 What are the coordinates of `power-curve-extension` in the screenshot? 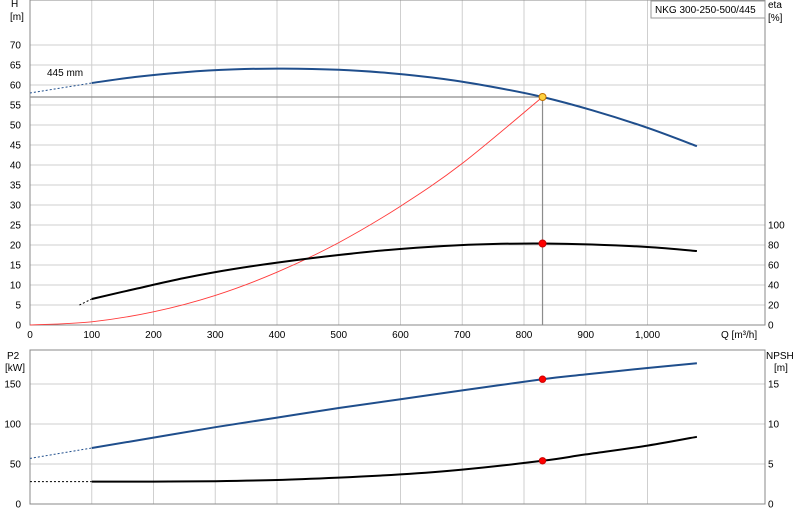 It's located at (60, 453).